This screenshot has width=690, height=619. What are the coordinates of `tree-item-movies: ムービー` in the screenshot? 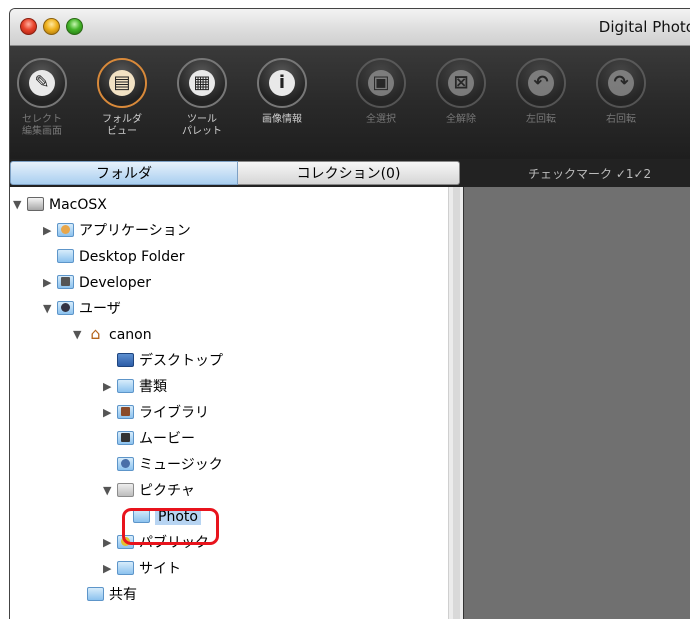 It's located at (149, 439).